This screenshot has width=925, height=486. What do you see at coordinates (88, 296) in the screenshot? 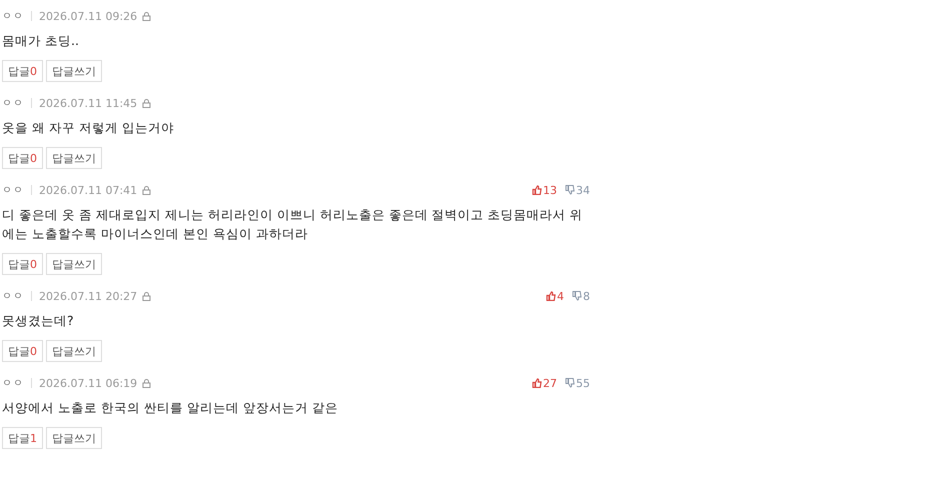
I see `comment-date: 2026.07.11 20:27` at bounding box center [88, 296].